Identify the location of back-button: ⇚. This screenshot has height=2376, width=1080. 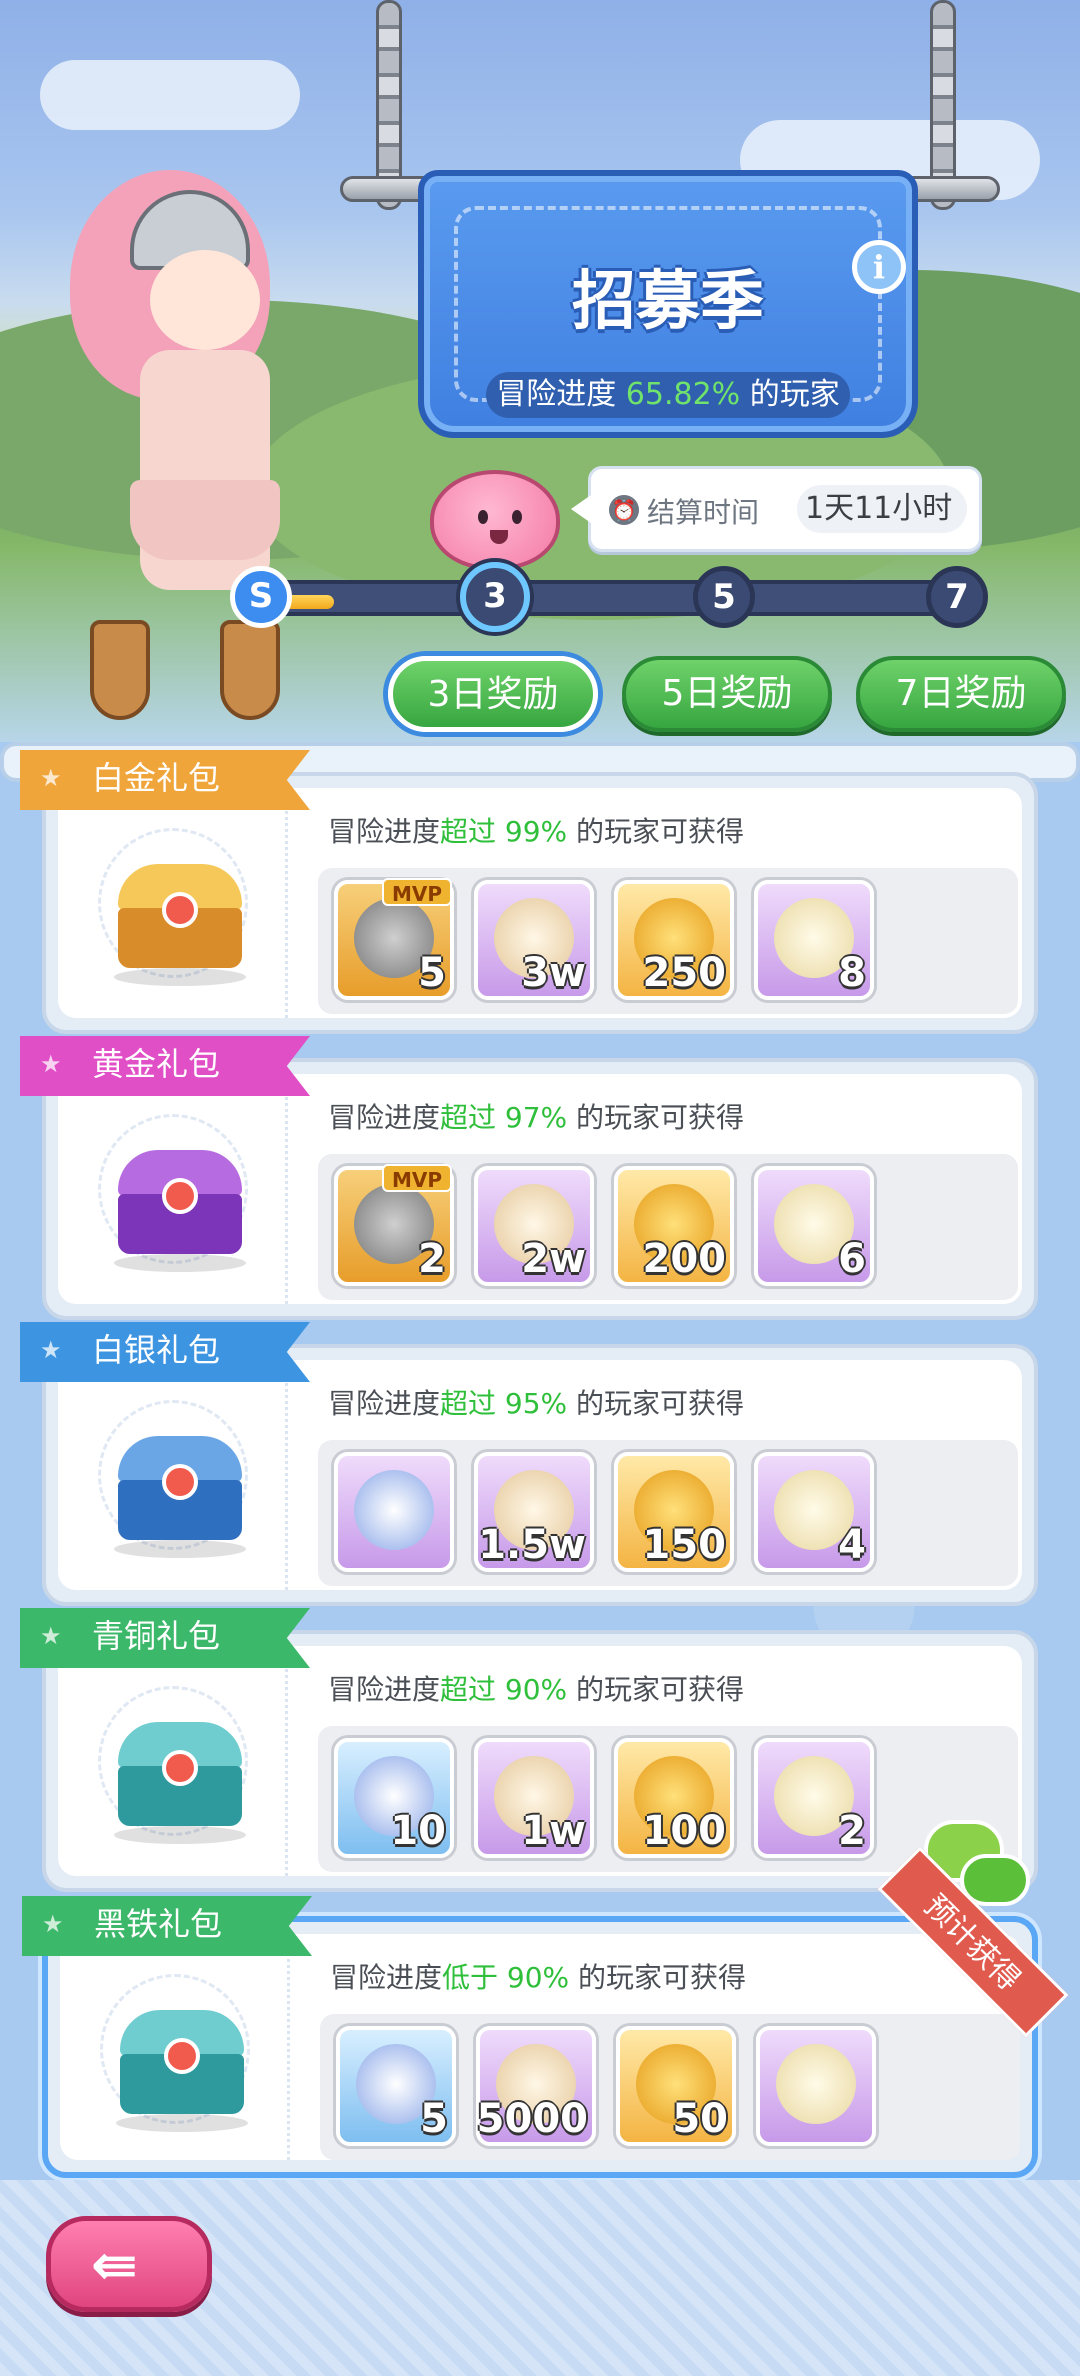
(129, 2264).